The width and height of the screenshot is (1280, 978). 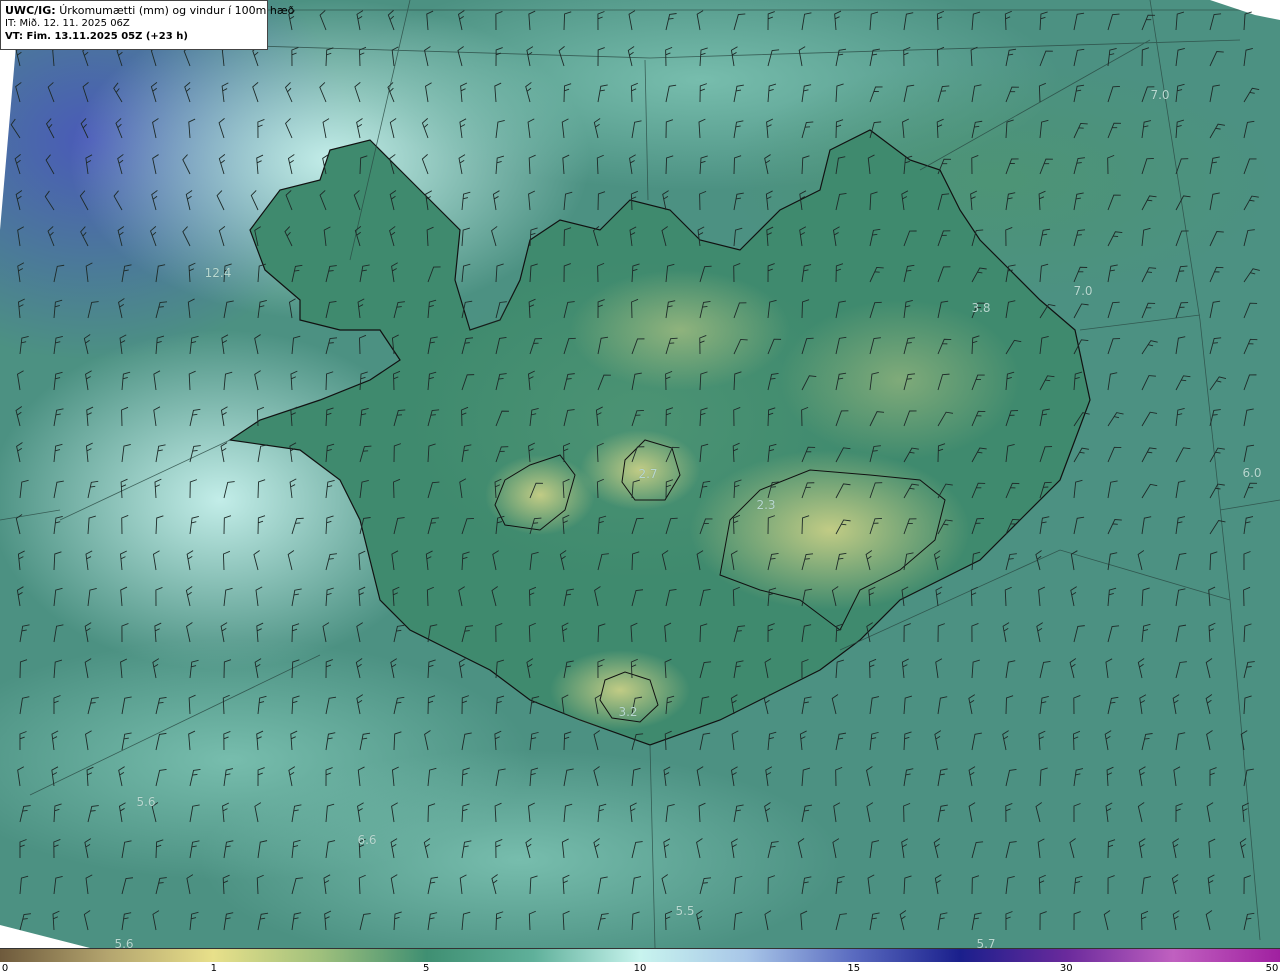 I want to click on colorbar-ticks: 0 1 5 10 15 30 50, so click(x=640, y=970).